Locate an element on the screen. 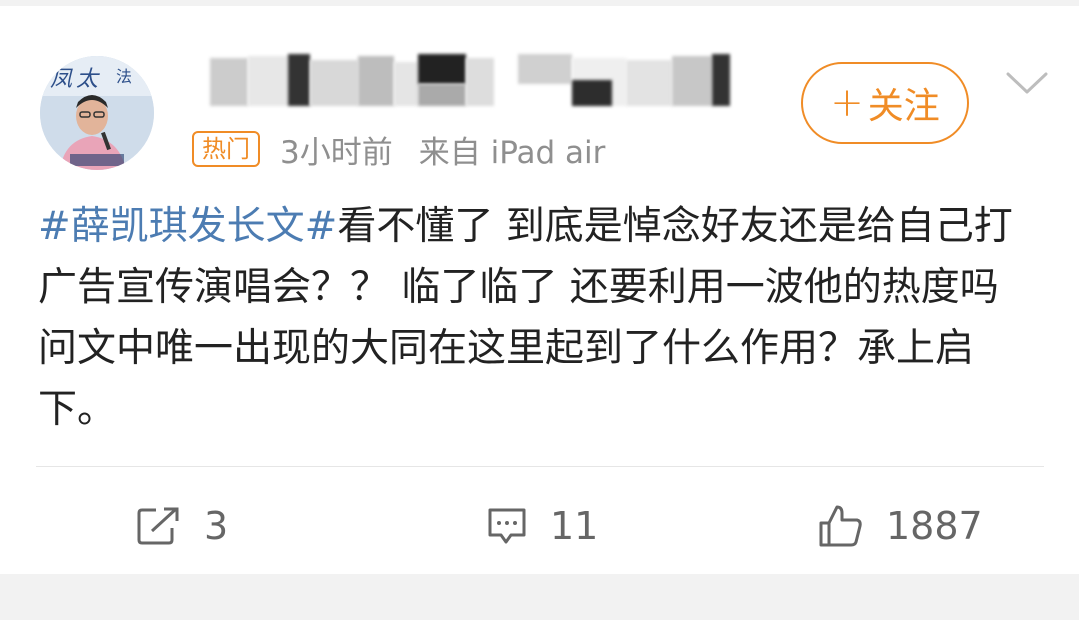  divider is located at coordinates (540, 466).